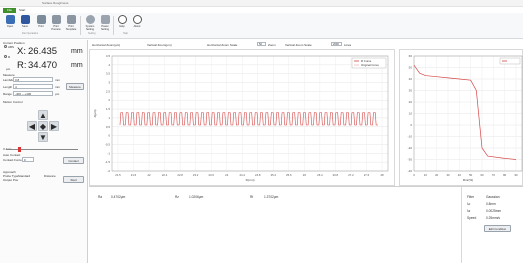 The height and width of the screenshot is (263, 523). What do you see at coordinates (258, 175) in the screenshot?
I see `x-tick-label: 24.8` at bounding box center [258, 175].